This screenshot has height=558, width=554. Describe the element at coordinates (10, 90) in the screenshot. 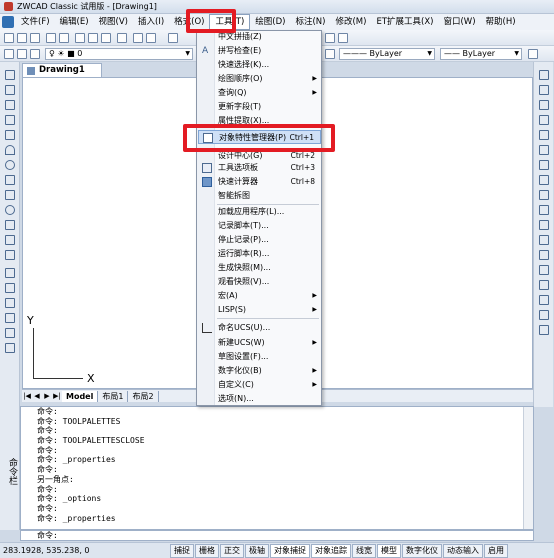

I see `construction-line-icon` at that location.